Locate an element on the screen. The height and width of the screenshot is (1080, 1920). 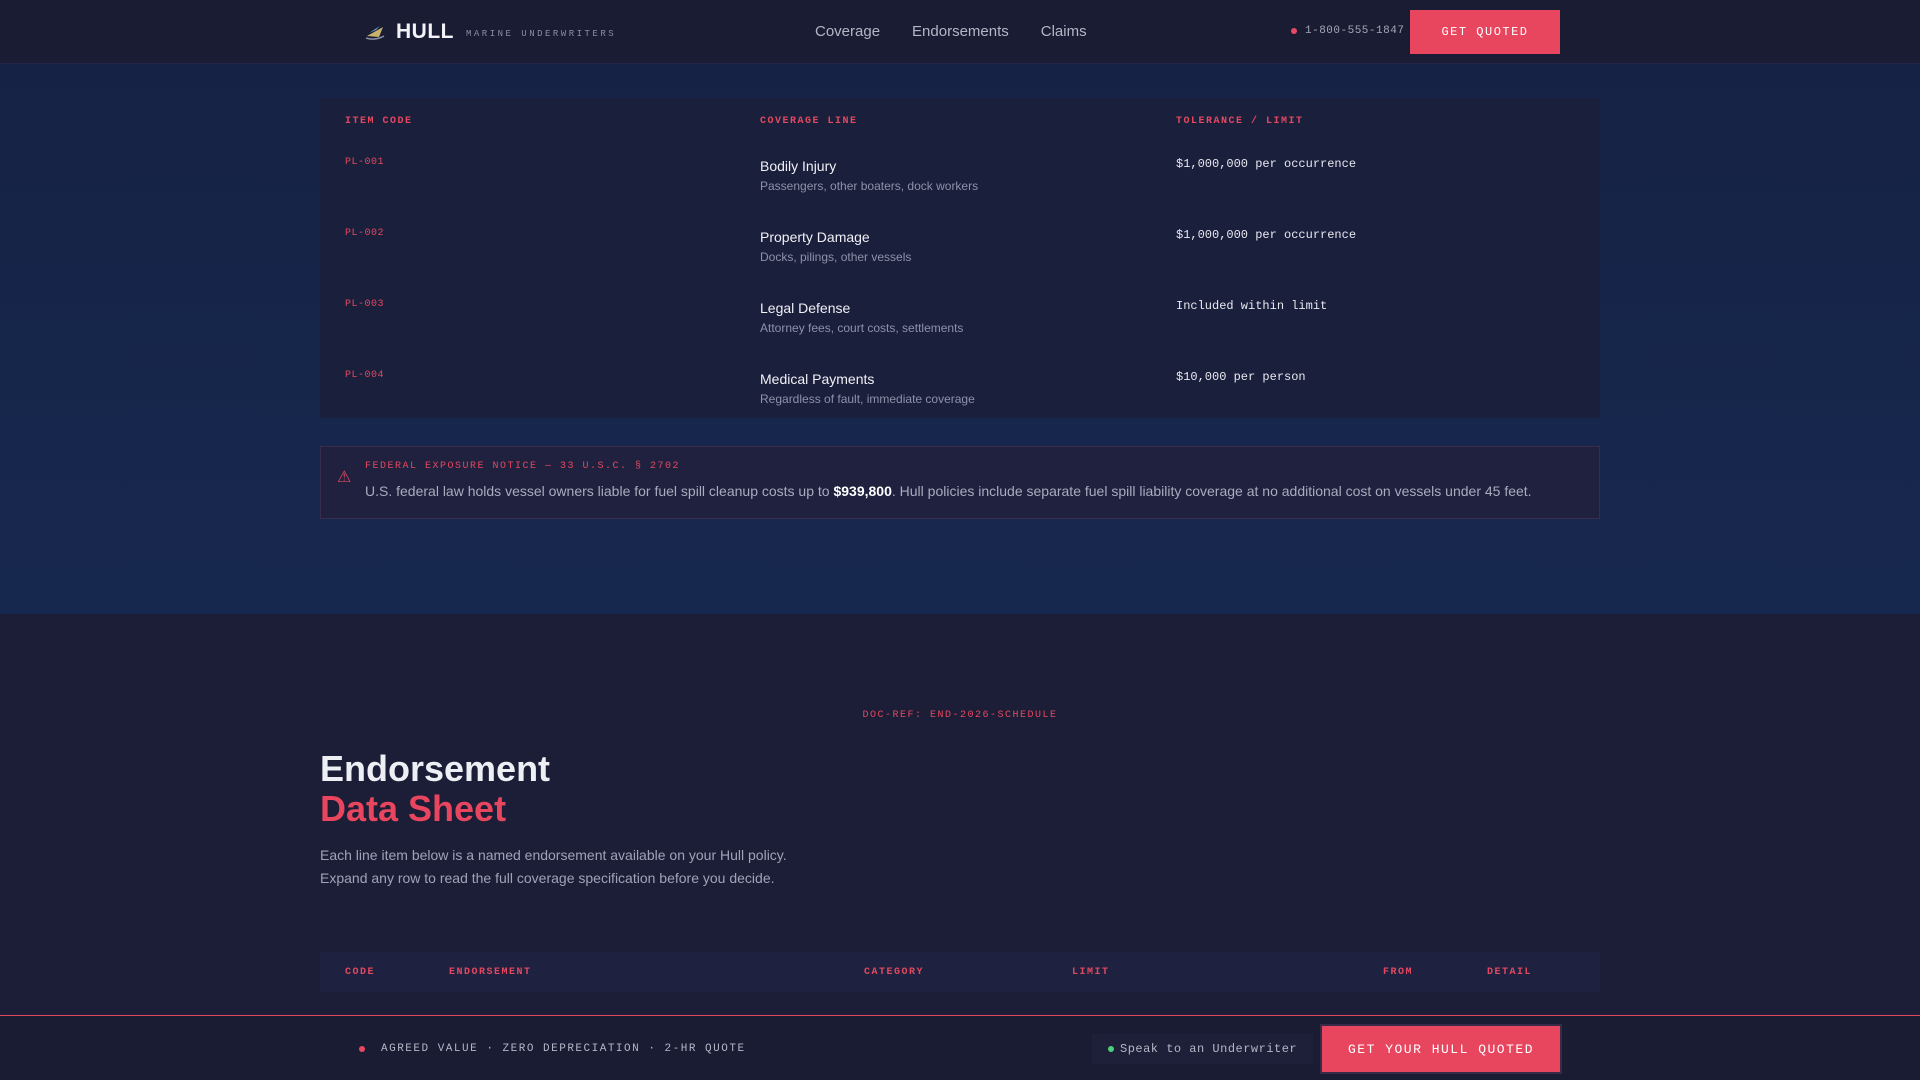
get-quoted-button: GET QUOTED is located at coordinates (1485, 32).